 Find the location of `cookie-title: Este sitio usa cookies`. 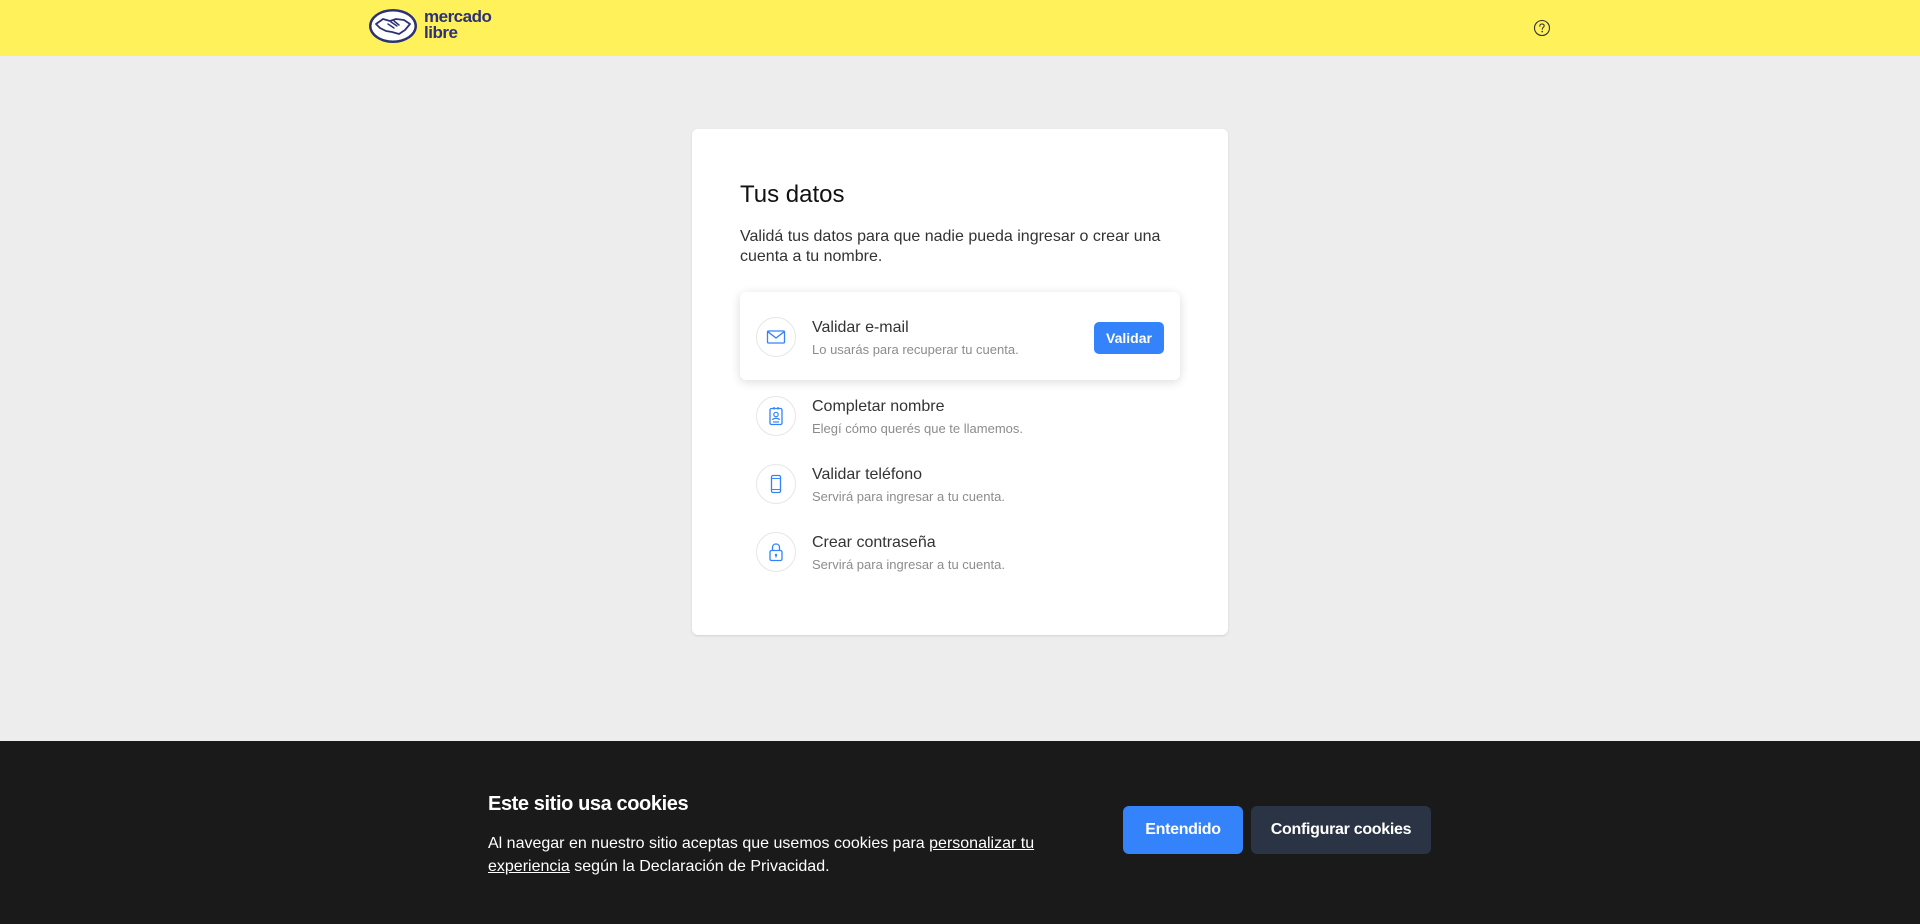

cookie-title: Este sitio usa cookies is located at coordinates (588, 804).